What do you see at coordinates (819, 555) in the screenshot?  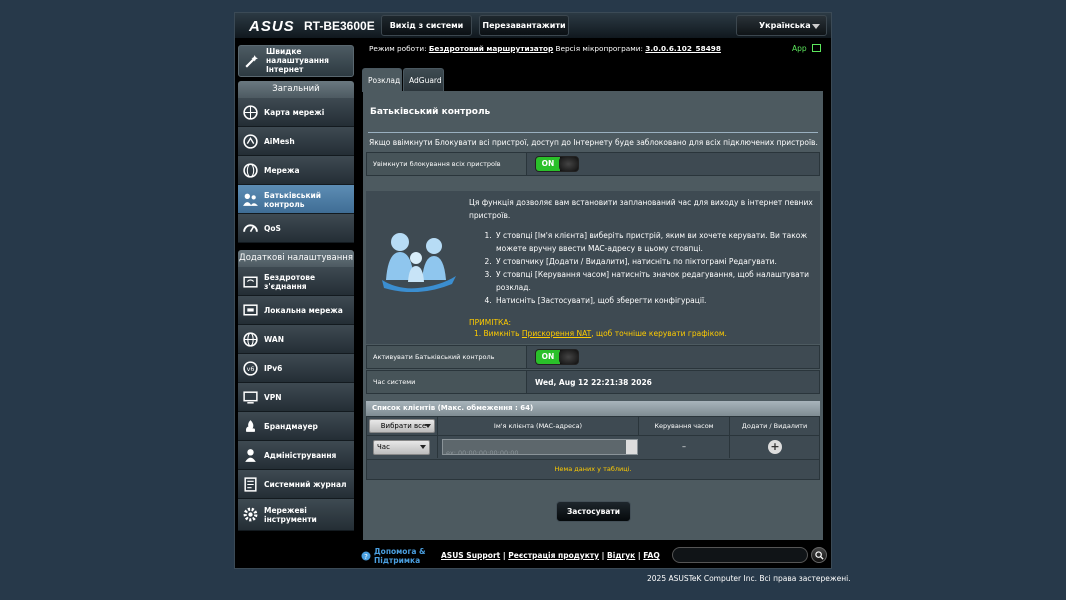 I see `search-button` at bounding box center [819, 555].